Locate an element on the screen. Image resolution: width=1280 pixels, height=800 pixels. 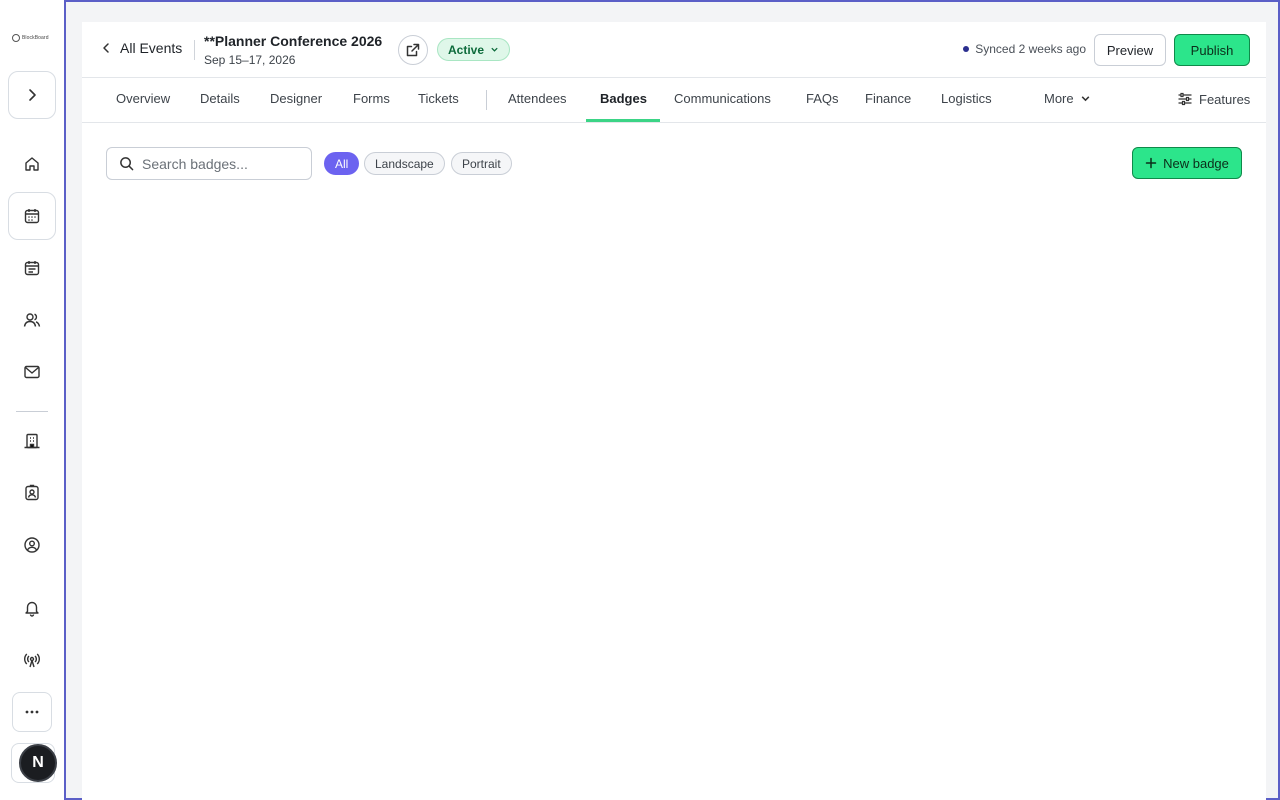
features-label: Features is located at coordinates (1225, 99).